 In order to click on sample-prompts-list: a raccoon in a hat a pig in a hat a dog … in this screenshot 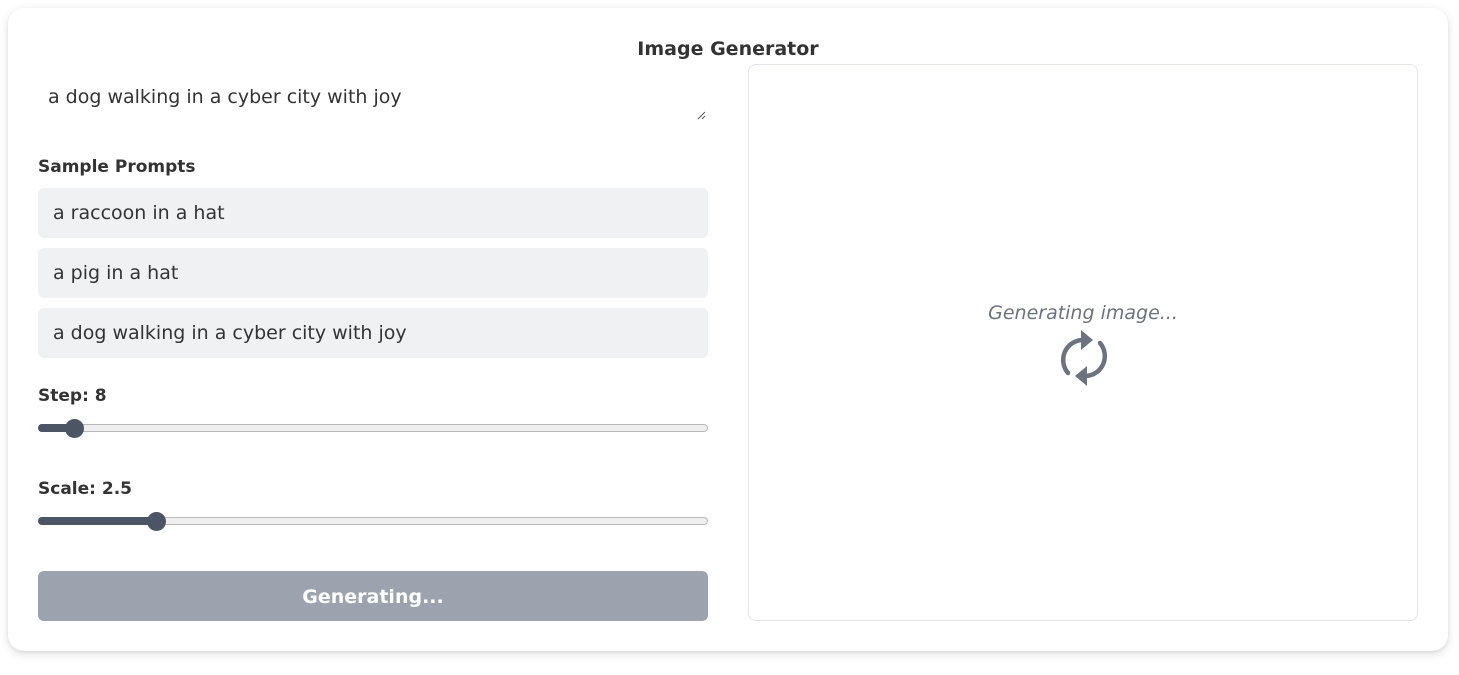, I will do `click(373, 273)`.